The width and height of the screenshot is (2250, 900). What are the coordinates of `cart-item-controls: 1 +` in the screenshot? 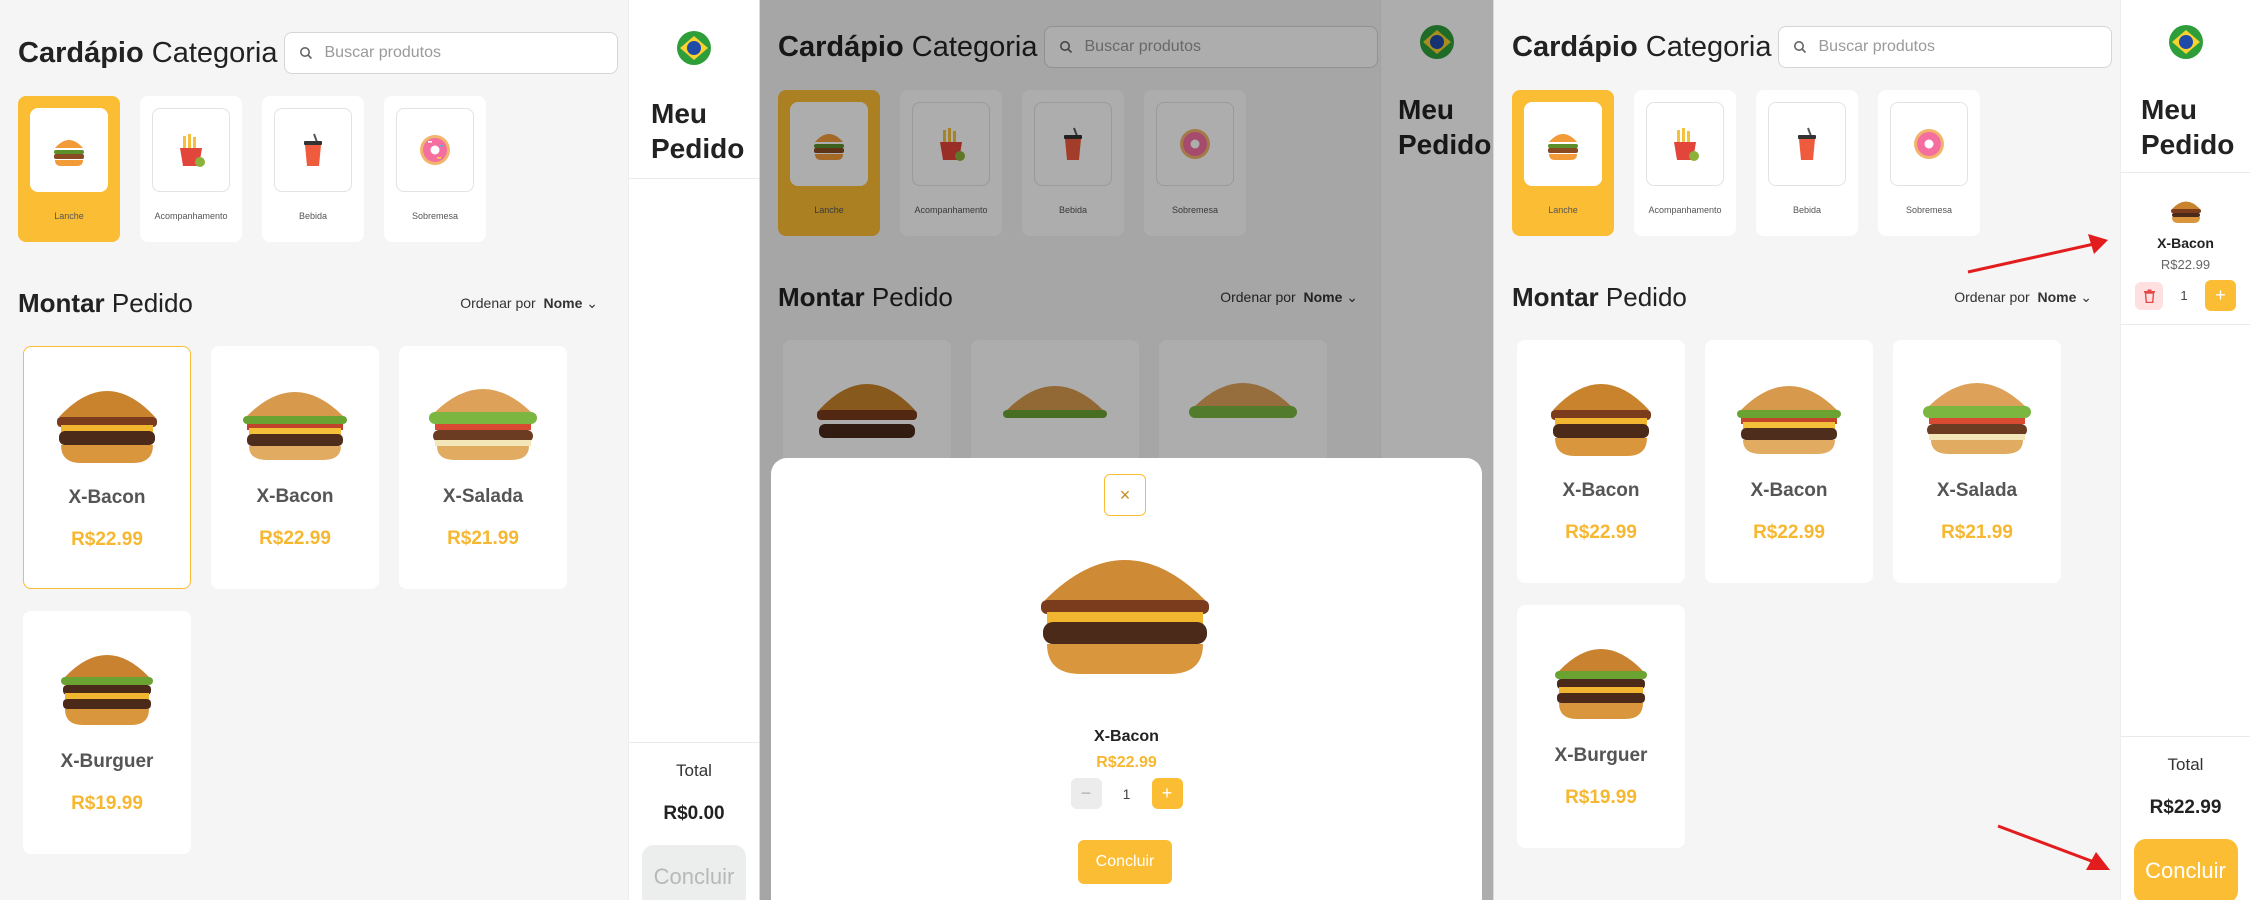 It's located at (2185, 295).